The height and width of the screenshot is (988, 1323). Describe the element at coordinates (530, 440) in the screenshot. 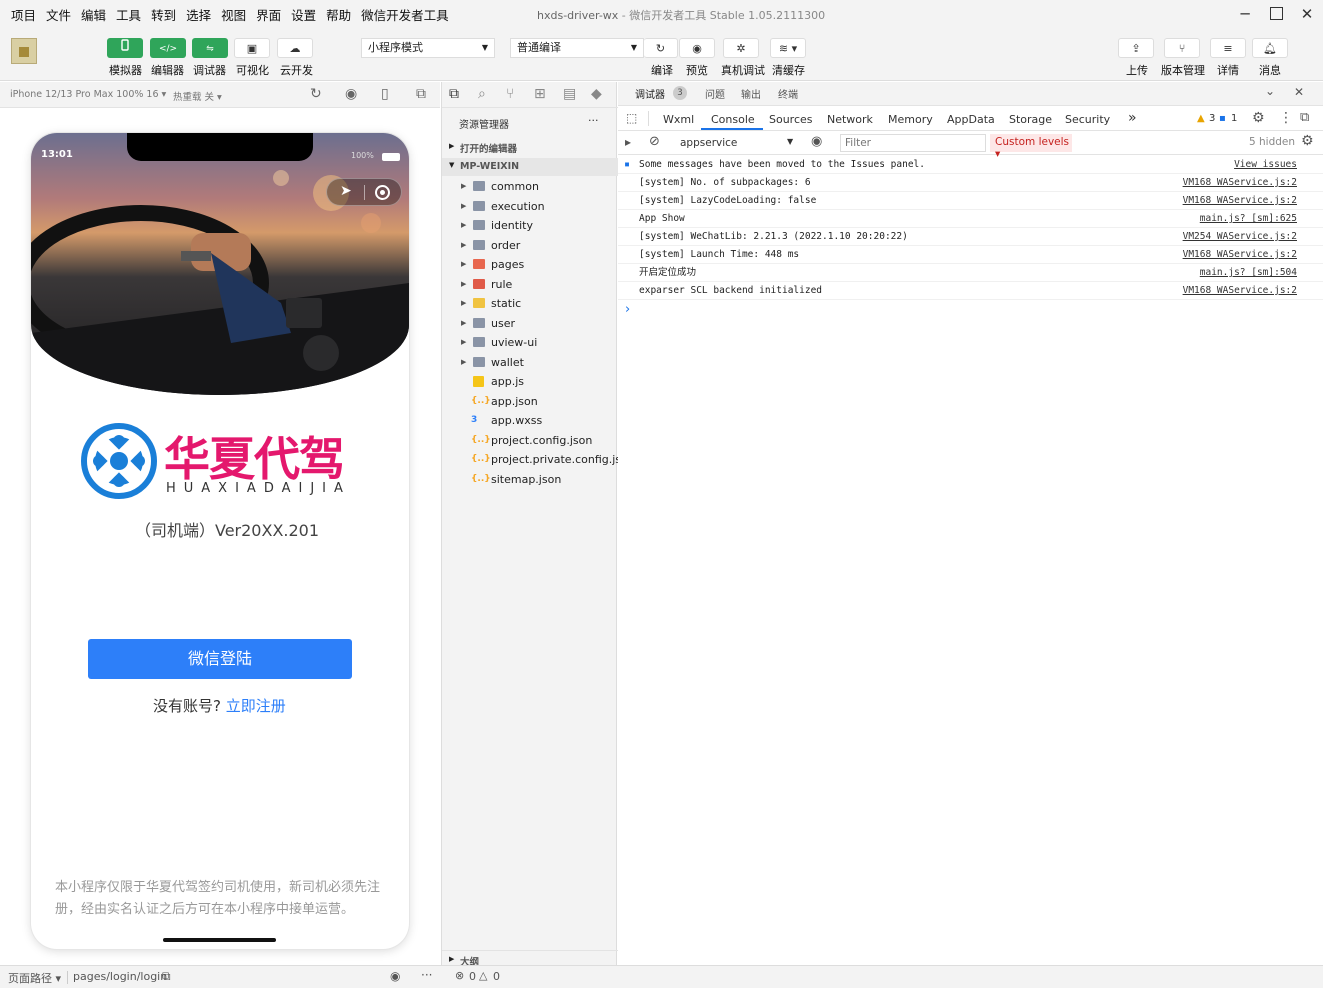

I see `file-project-config-json: {..} project.config.json` at that location.